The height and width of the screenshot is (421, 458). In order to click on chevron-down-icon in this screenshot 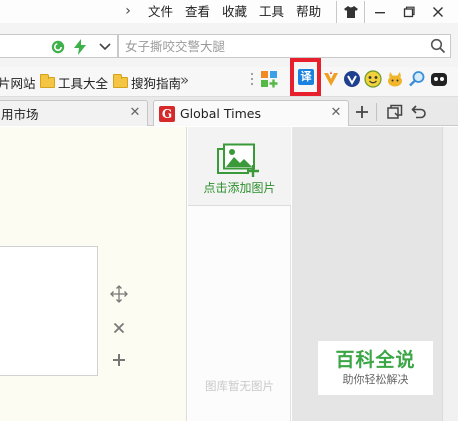, I will do `click(105, 47)`.